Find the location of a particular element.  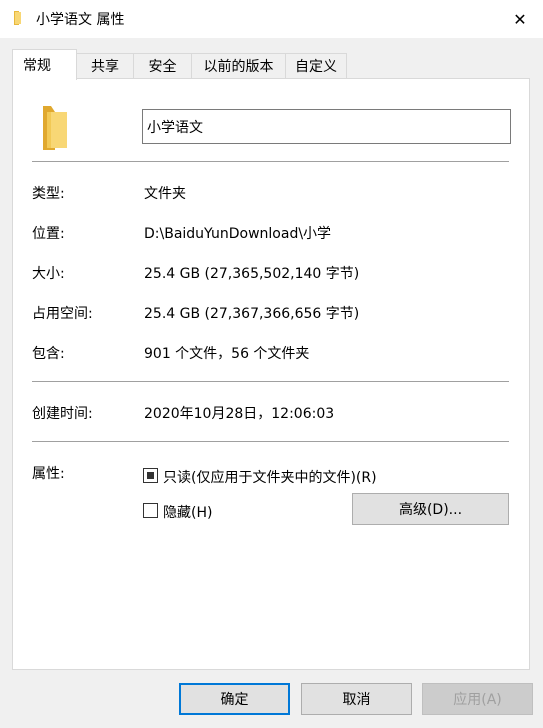

location-label: 位置: is located at coordinates (48, 234).